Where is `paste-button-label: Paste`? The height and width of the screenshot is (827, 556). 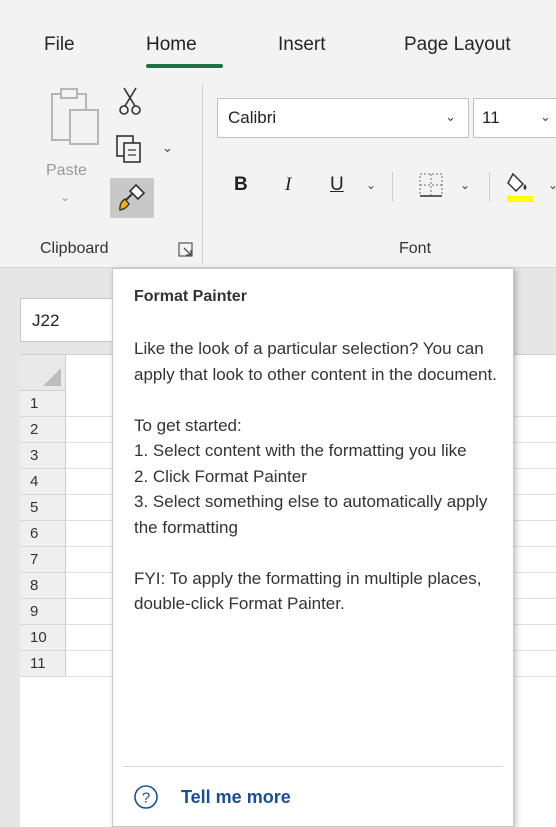
paste-button-label: Paste is located at coordinates (66, 171).